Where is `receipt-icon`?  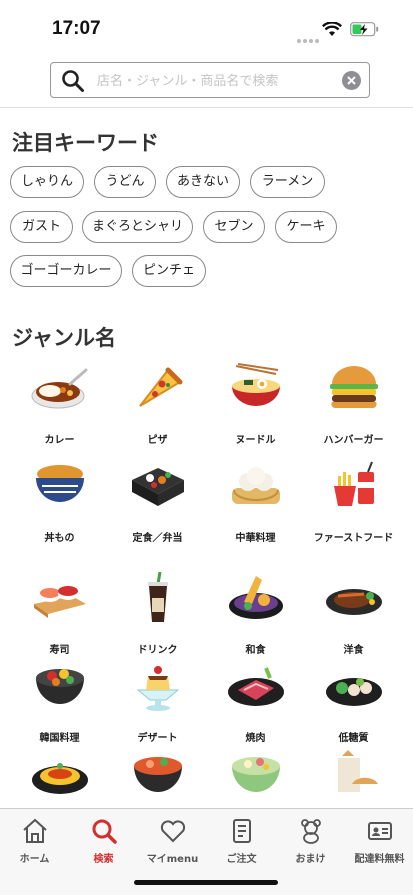 receipt-icon is located at coordinates (241, 831).